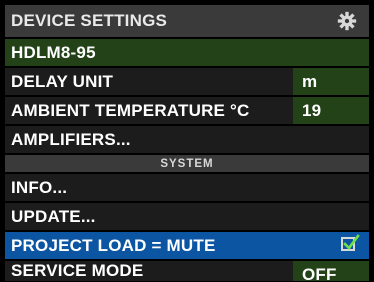 This screenshot has height=282, width=374. What do you see at coordinates (331, 81) in the screenshot?
I see `delay-unit-value: m` at bounding box center [331, 81].